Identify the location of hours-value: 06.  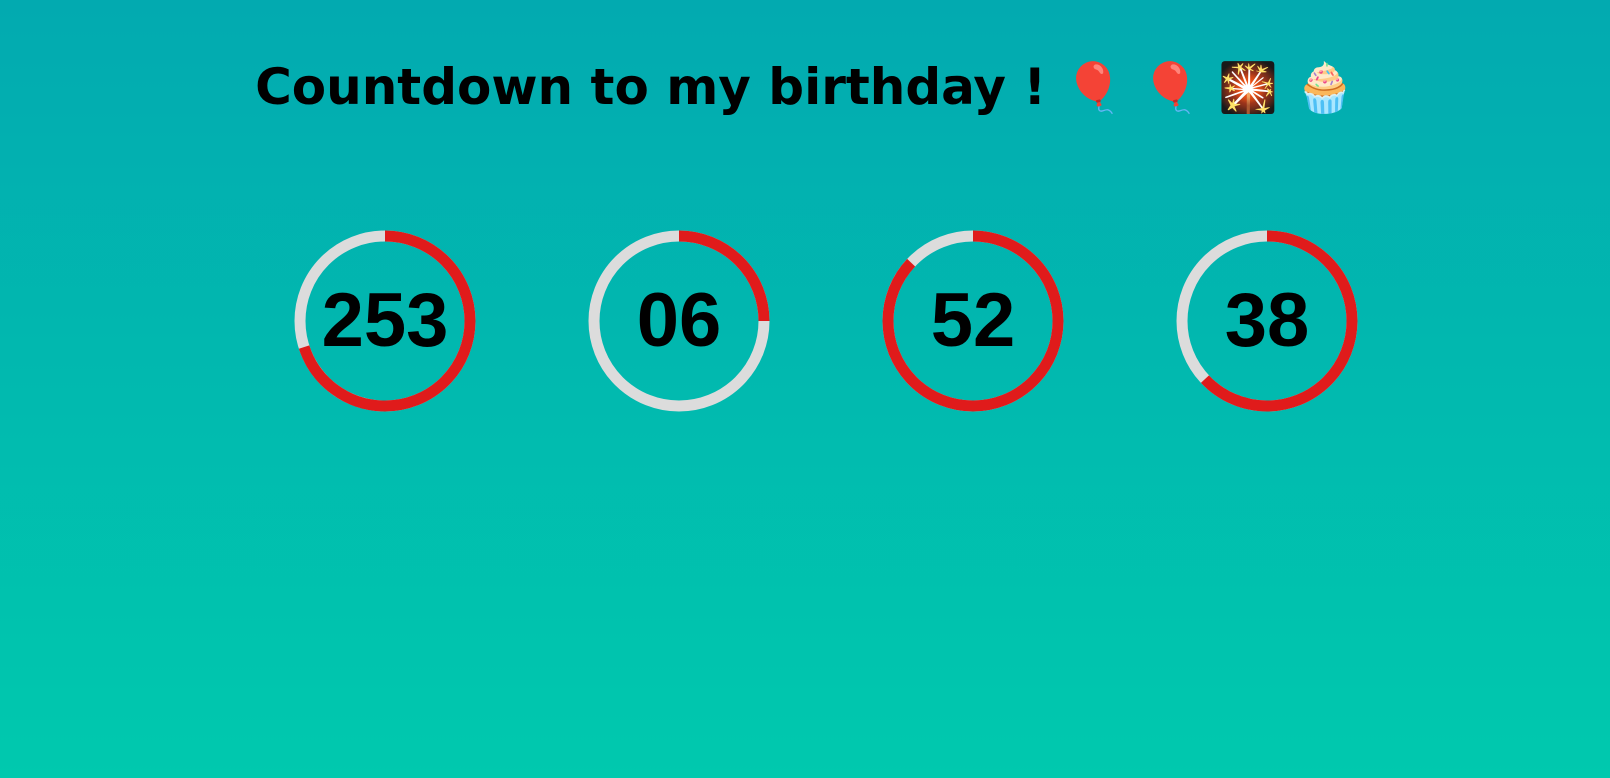
(679, 320).